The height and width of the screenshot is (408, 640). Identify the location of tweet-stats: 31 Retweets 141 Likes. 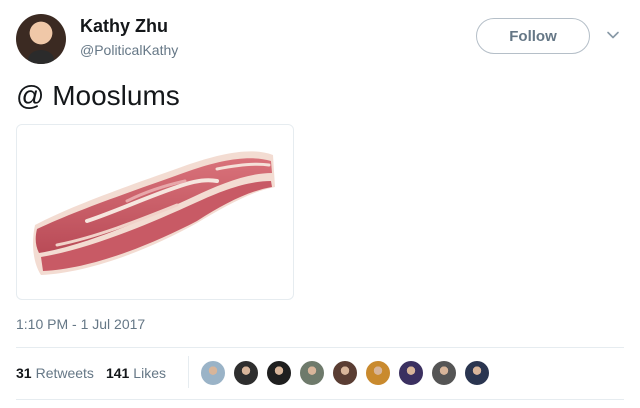
(97, 373).